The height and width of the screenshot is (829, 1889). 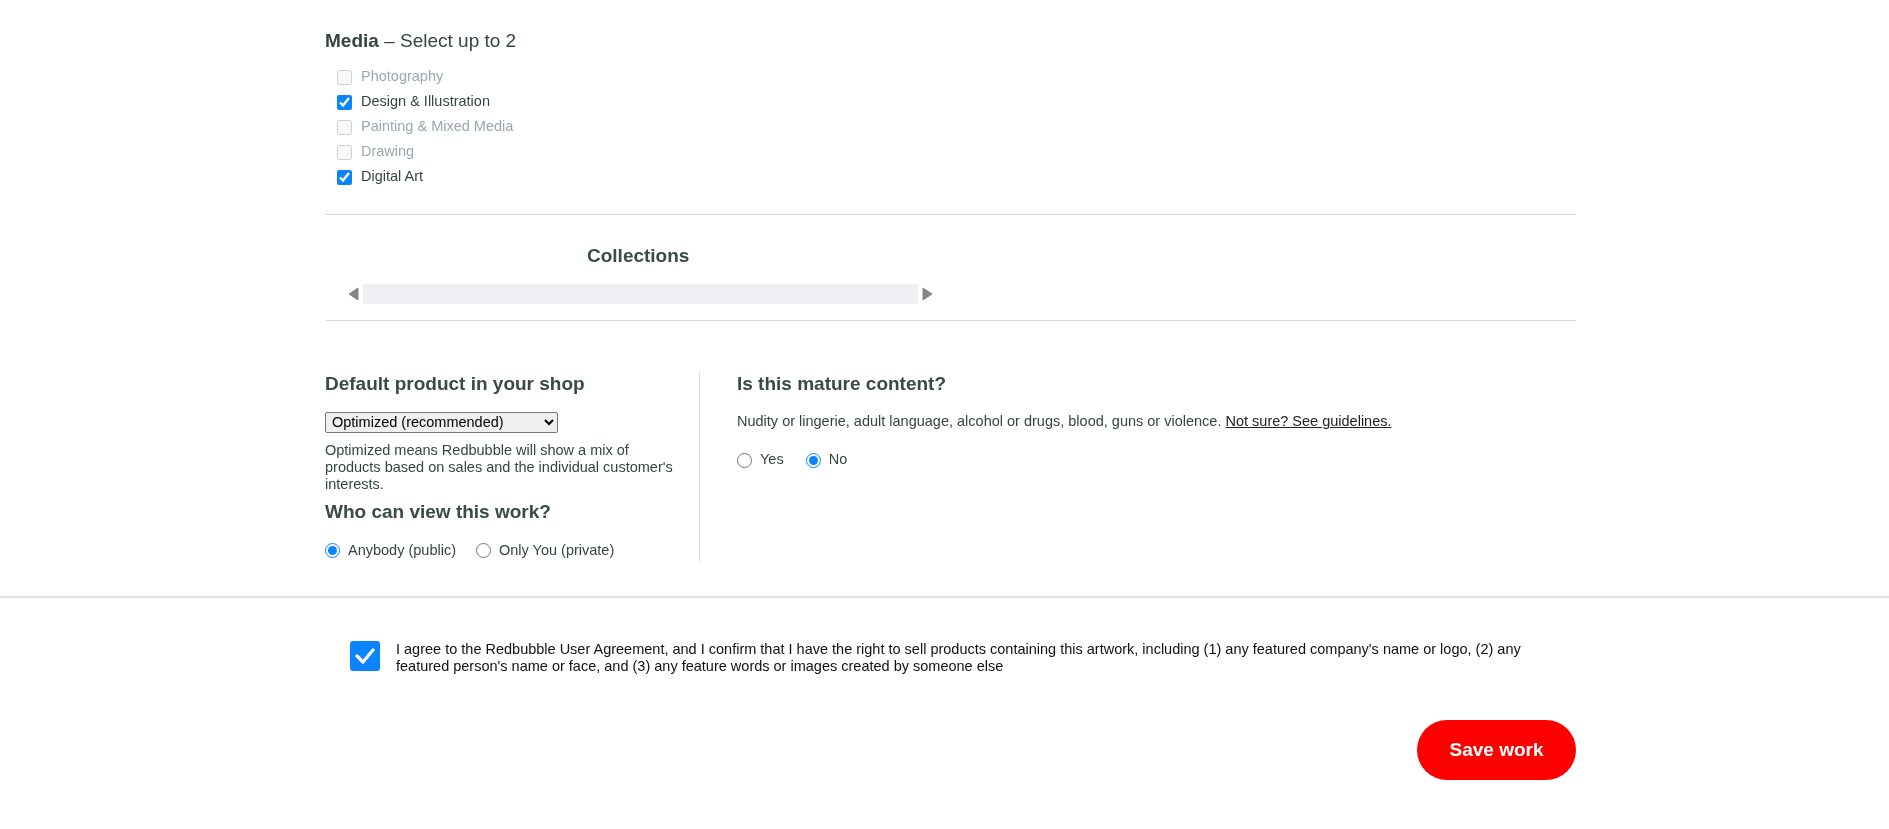 I want to click on checkbox-label: Drawing, so click(x=388, y=152).